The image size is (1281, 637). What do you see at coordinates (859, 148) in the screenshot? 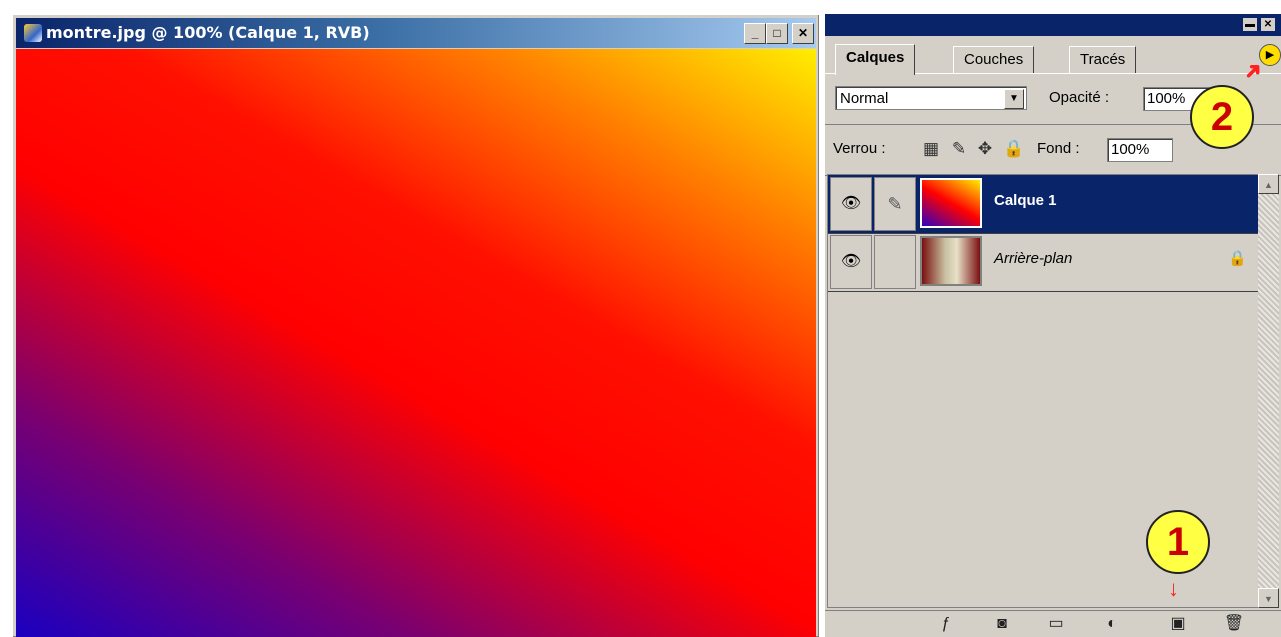
I see `lock-label: Verrou :` at bounding box center [859, 148].